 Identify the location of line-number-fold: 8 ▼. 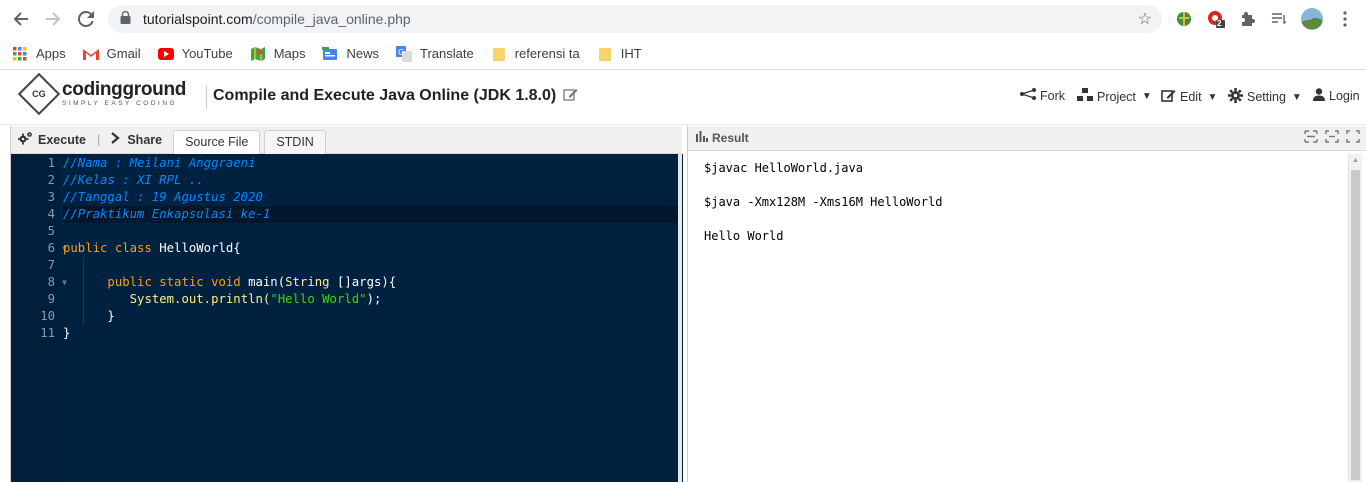
(39, 282).